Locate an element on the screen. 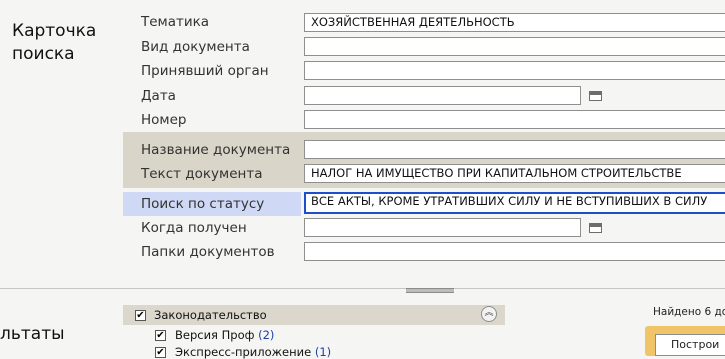  issuing-authority-field is located at coordinates (514, 70).